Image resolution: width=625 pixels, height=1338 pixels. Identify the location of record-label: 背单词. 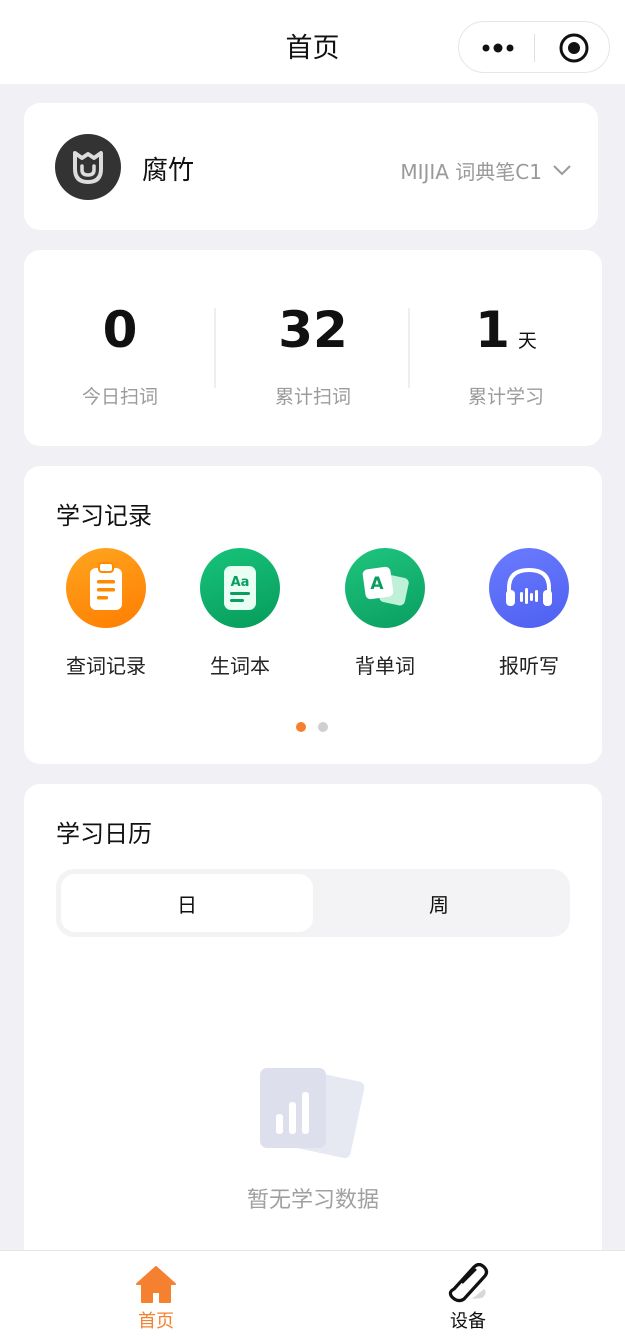
(385, 666).